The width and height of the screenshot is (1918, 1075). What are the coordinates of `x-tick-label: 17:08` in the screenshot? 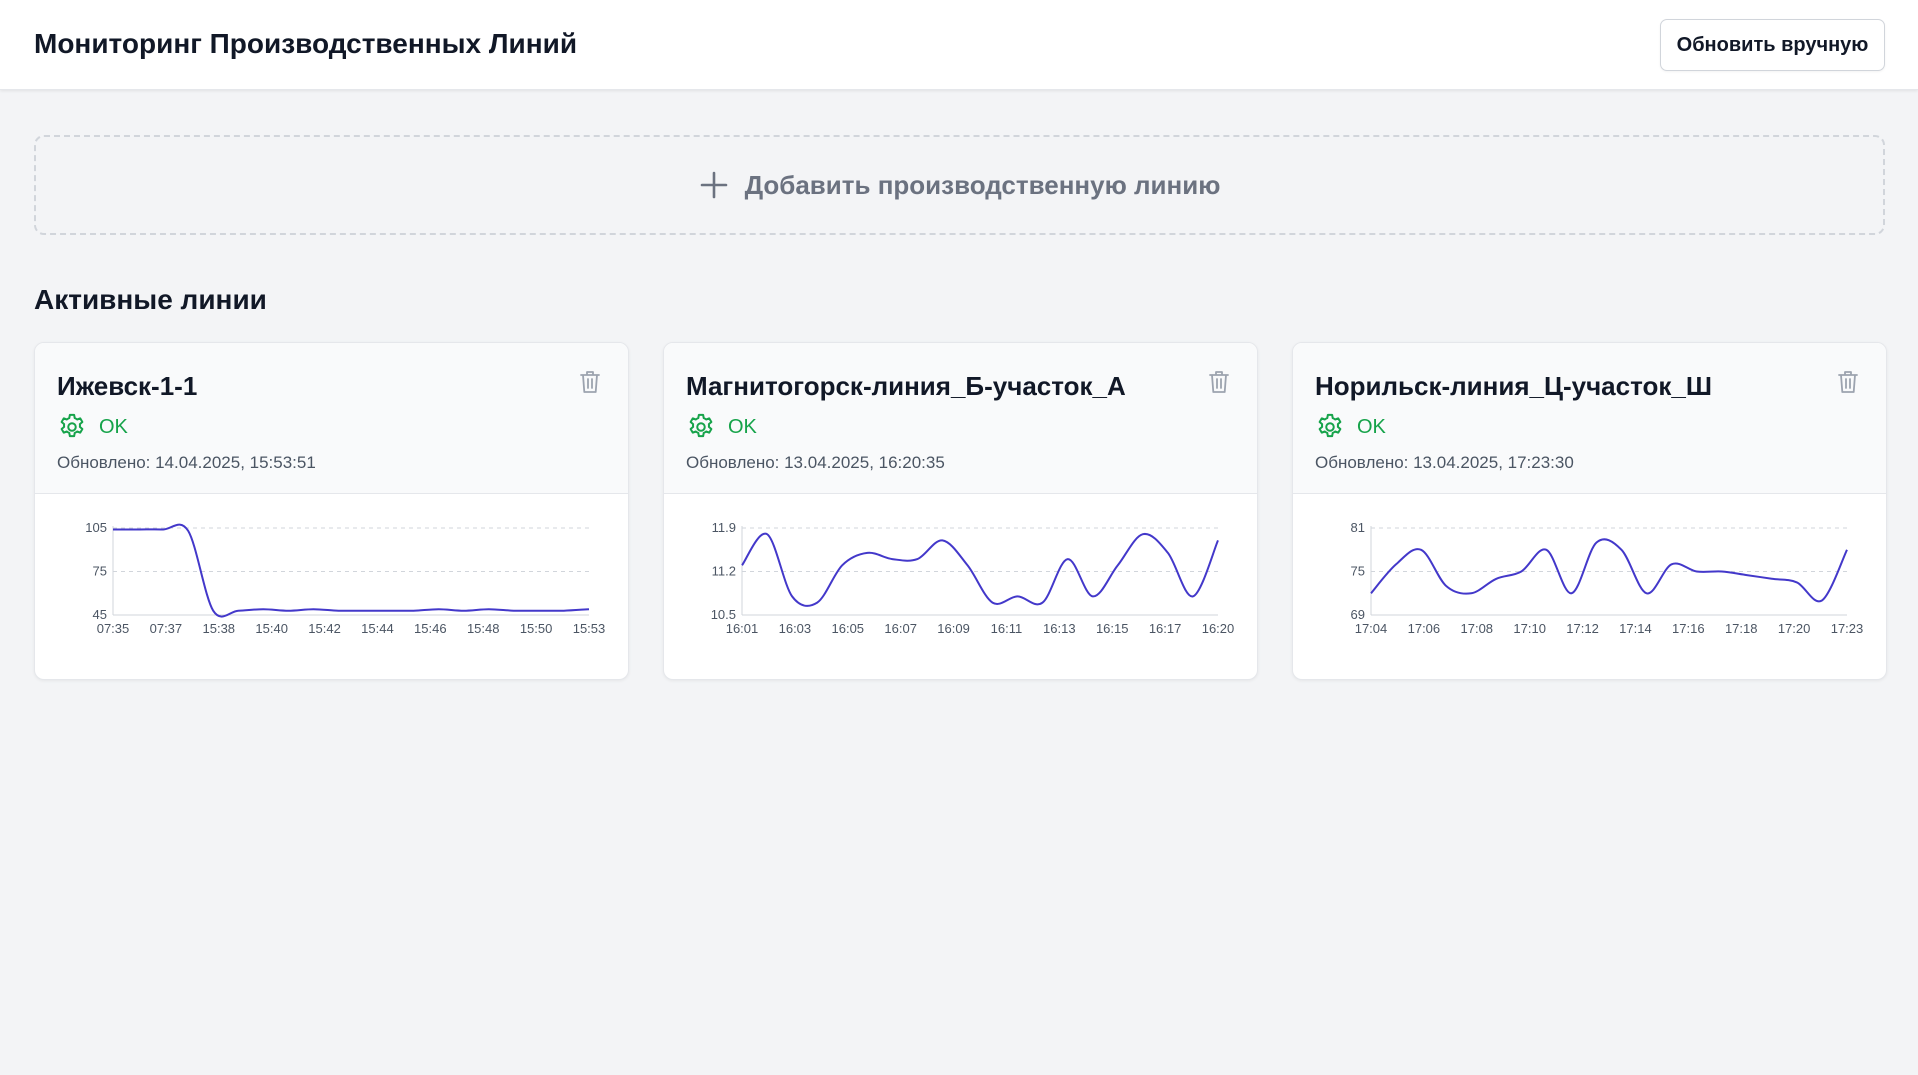 It's located at (1477, 628).